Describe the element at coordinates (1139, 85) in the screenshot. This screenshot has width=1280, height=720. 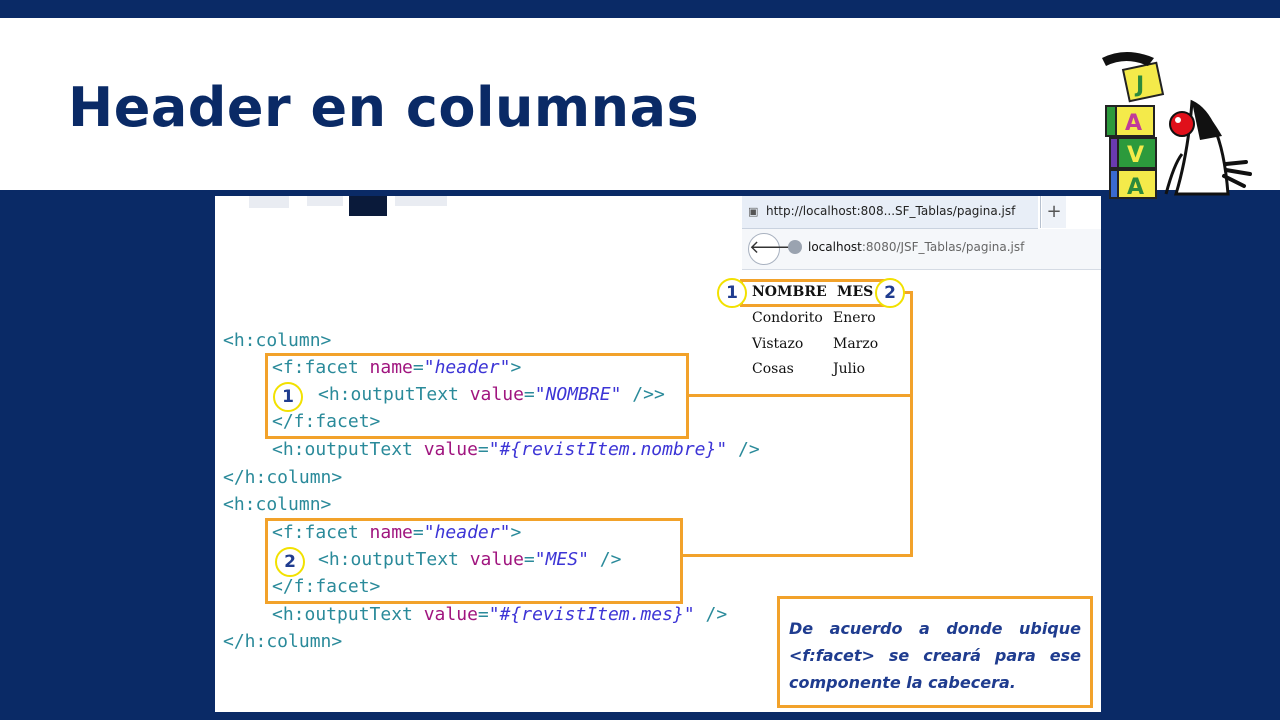
I see `svg-text: J` at that location.